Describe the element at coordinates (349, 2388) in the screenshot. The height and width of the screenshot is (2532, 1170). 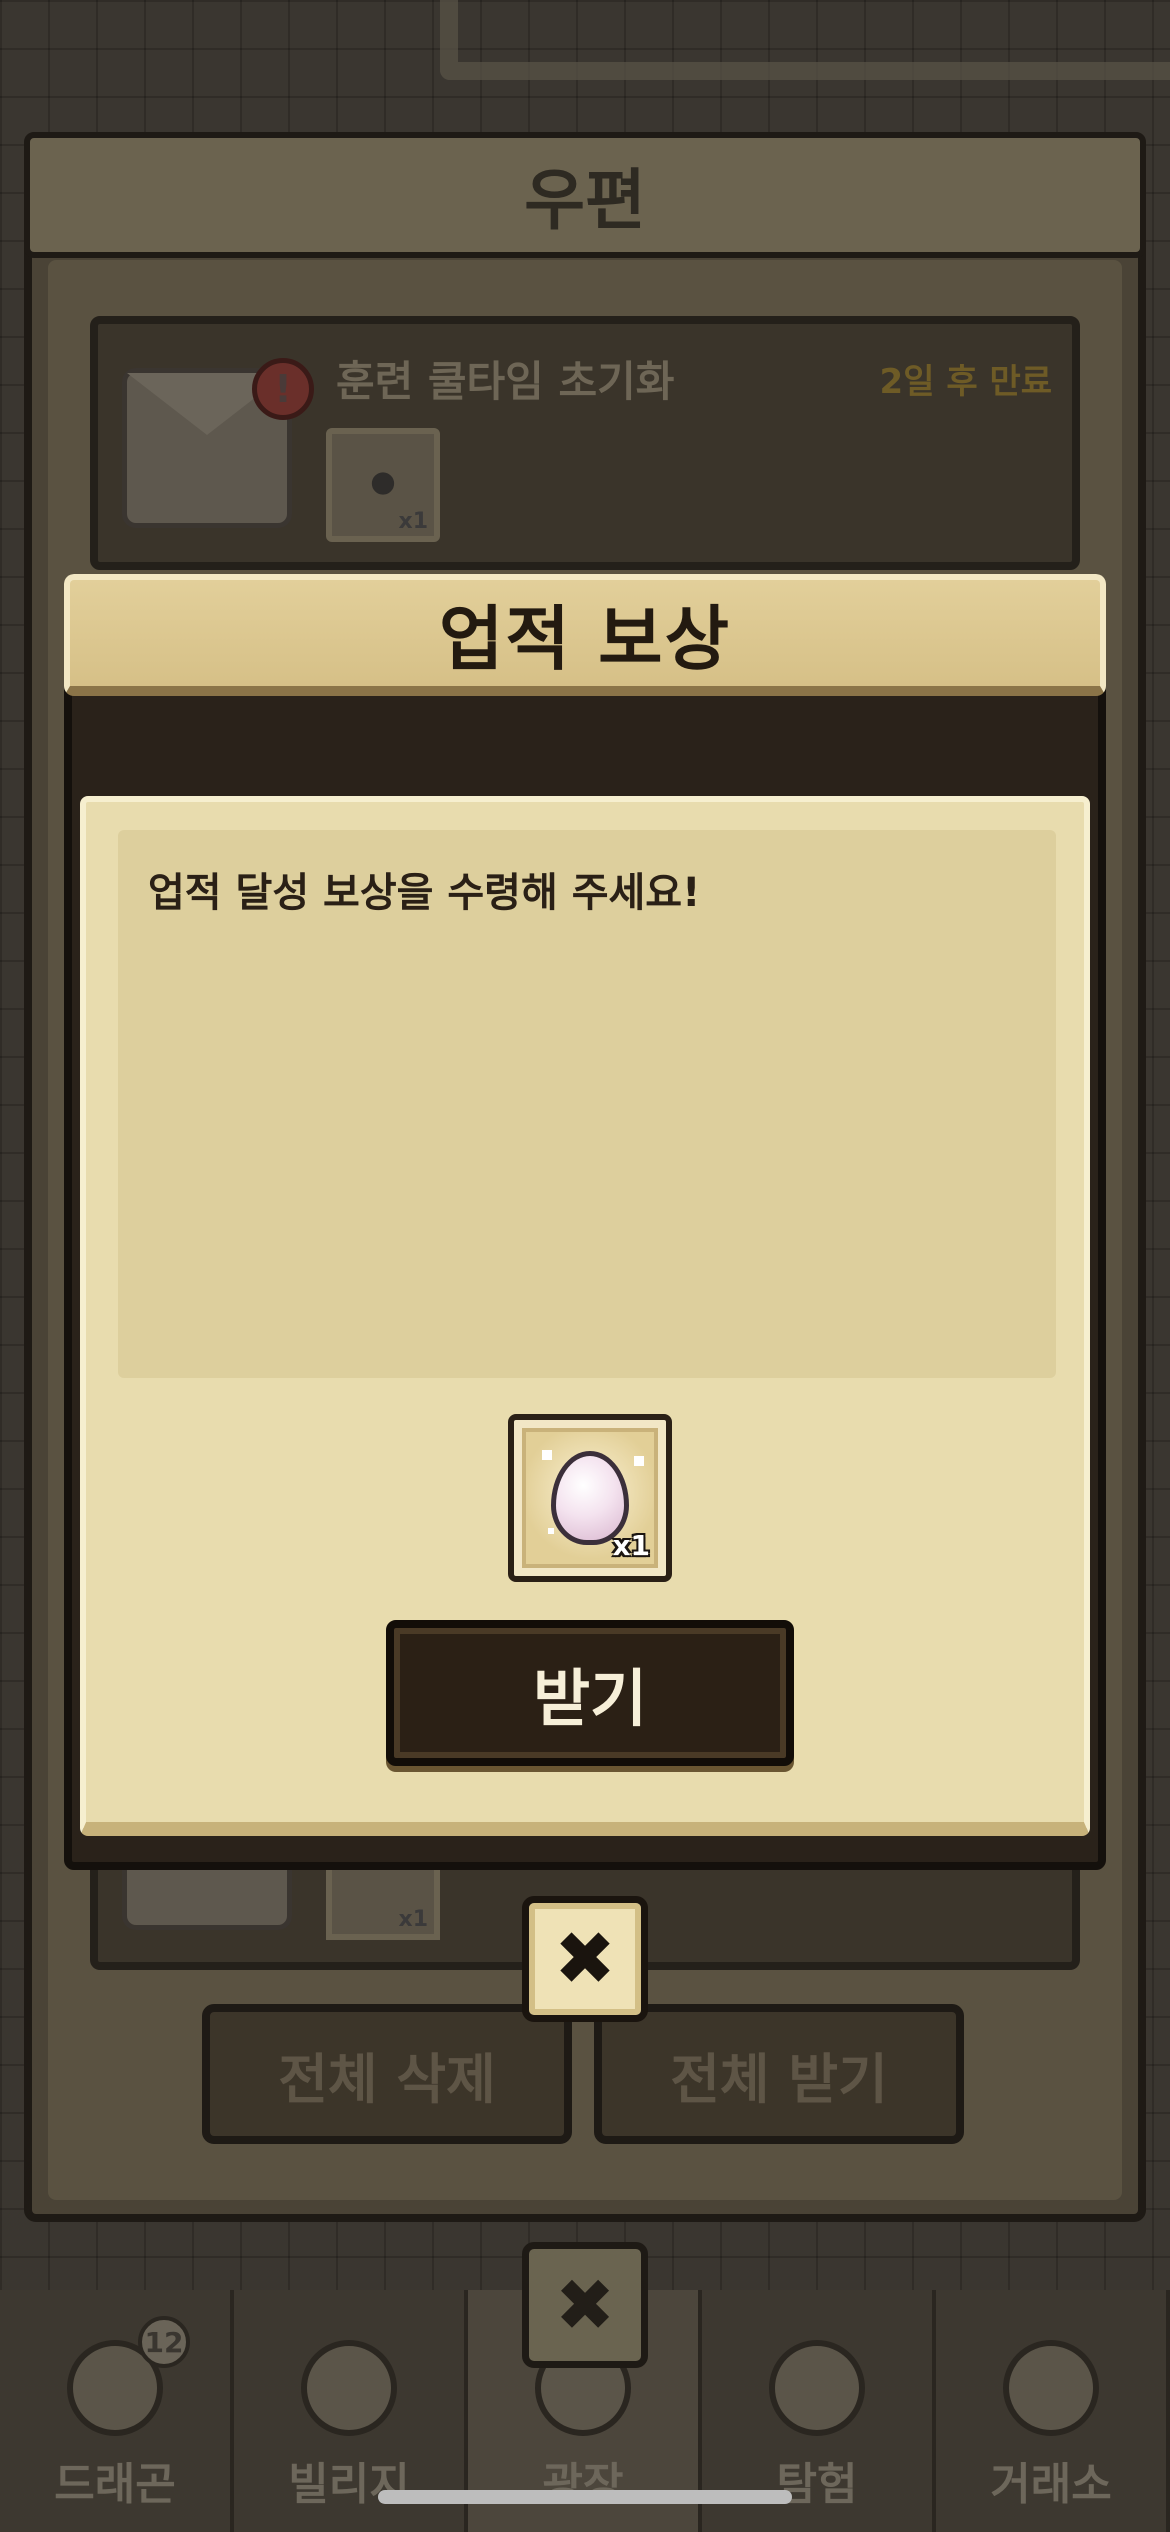
I see `village-icon` at that location.